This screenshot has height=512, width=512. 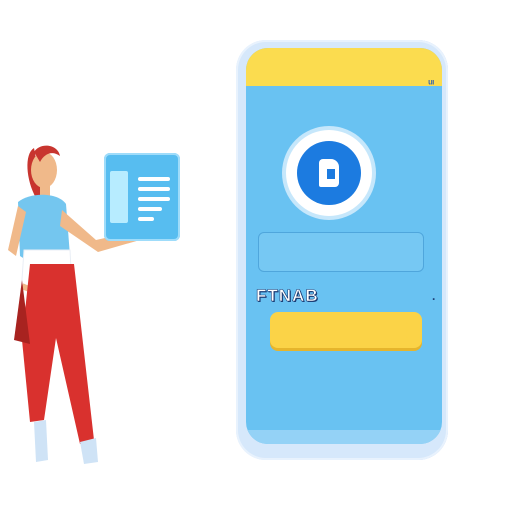 I want to click on top-bar, so click(x=344, y=67).